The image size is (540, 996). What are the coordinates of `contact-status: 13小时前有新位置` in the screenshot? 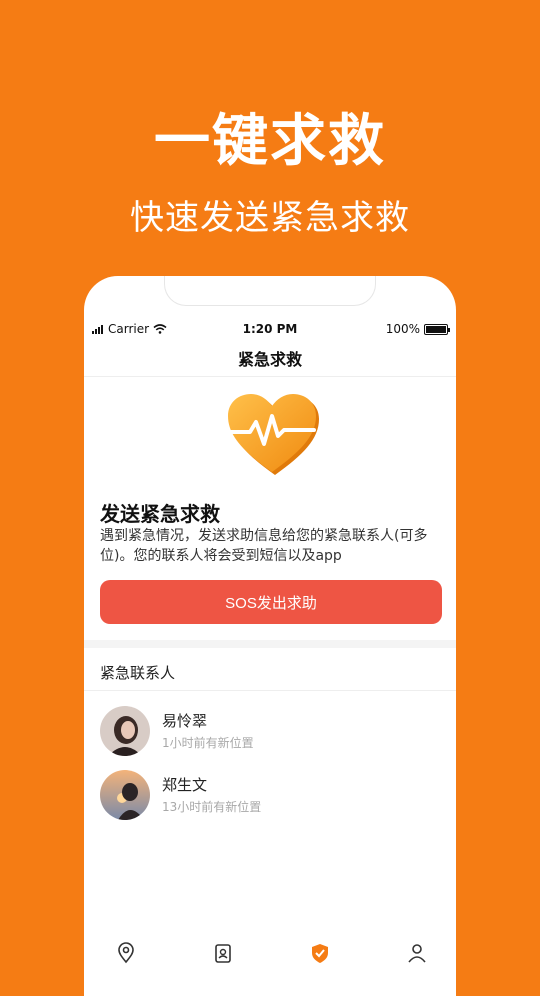 It's located at (212, 807).